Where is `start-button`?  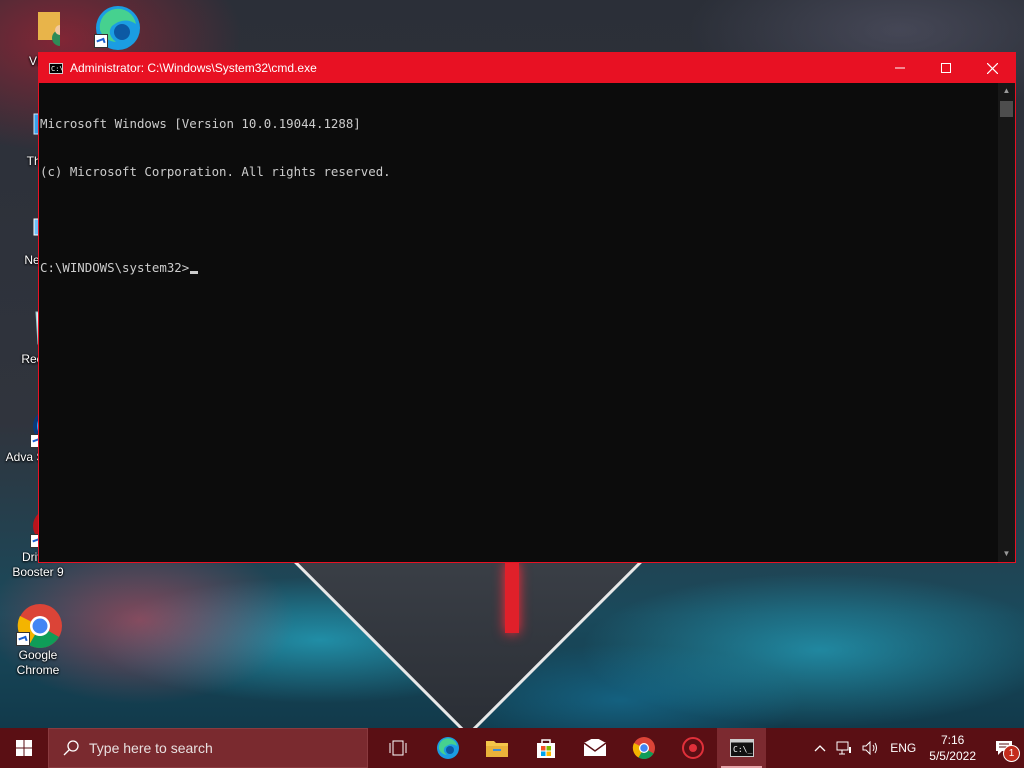 start-button is located at coordinates (24, 748).